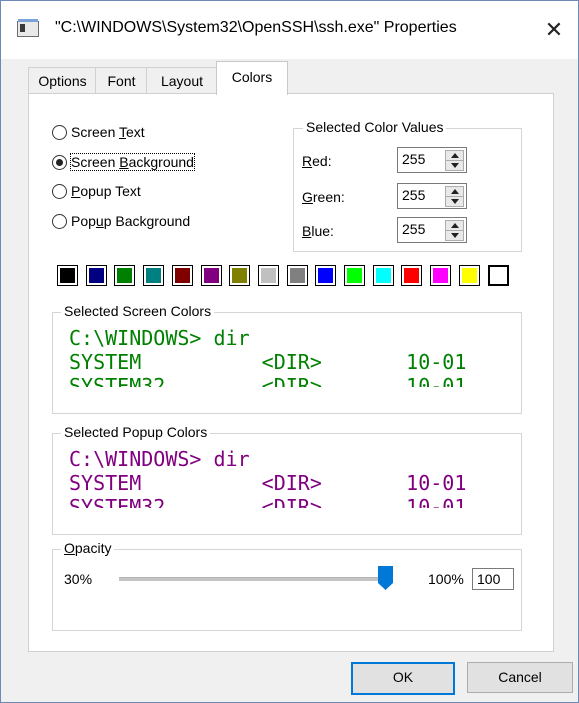 The width and height of the screenshot is (579, 703). What do you see at coordinates (287, 590) in the screenshot?
I see `opacity-group` at bounding box center [287, 590].